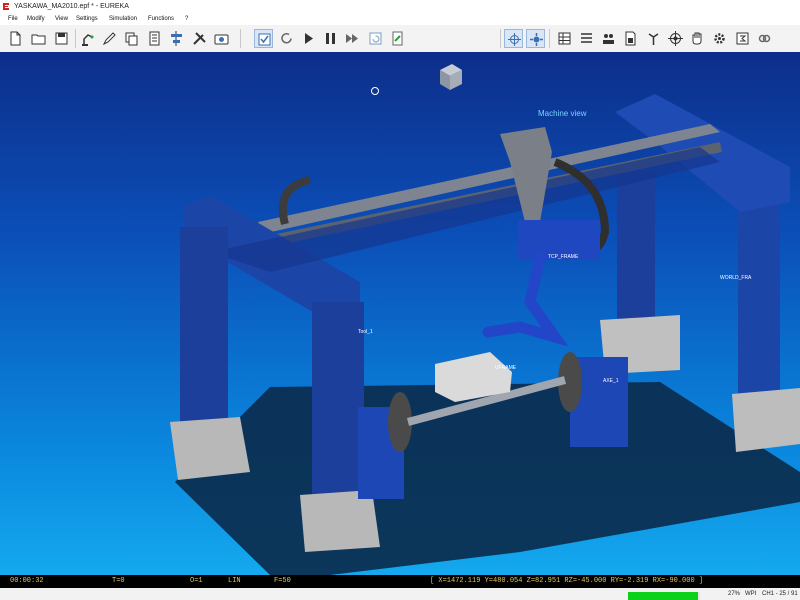 This screenshot has height=600, width=800. I want to click on copy-icon, so click(131, 39).